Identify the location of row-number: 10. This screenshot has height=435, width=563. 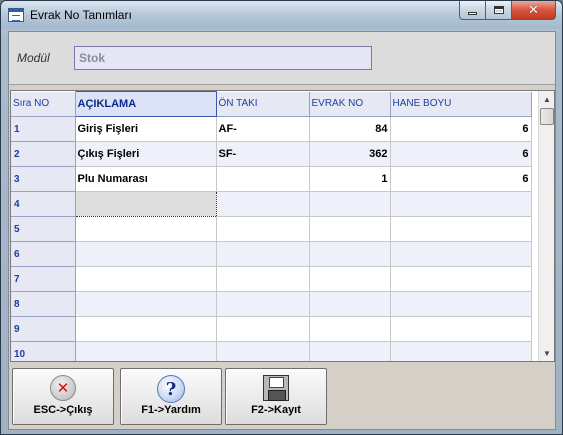
(43, 351).